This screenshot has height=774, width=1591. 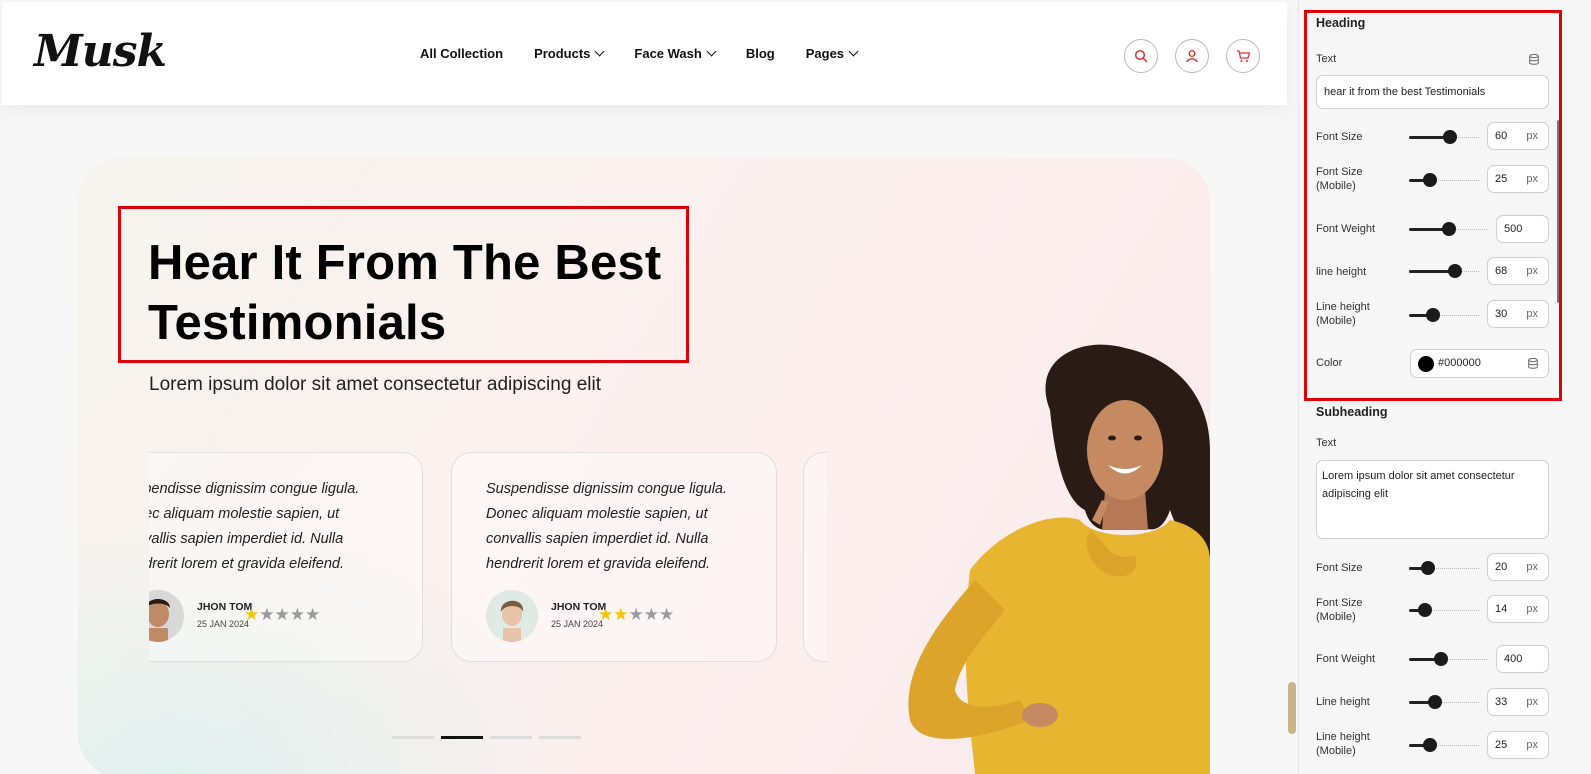 I want to click on heading-font-size-field: 60 px, so click(x=1518, y=136).